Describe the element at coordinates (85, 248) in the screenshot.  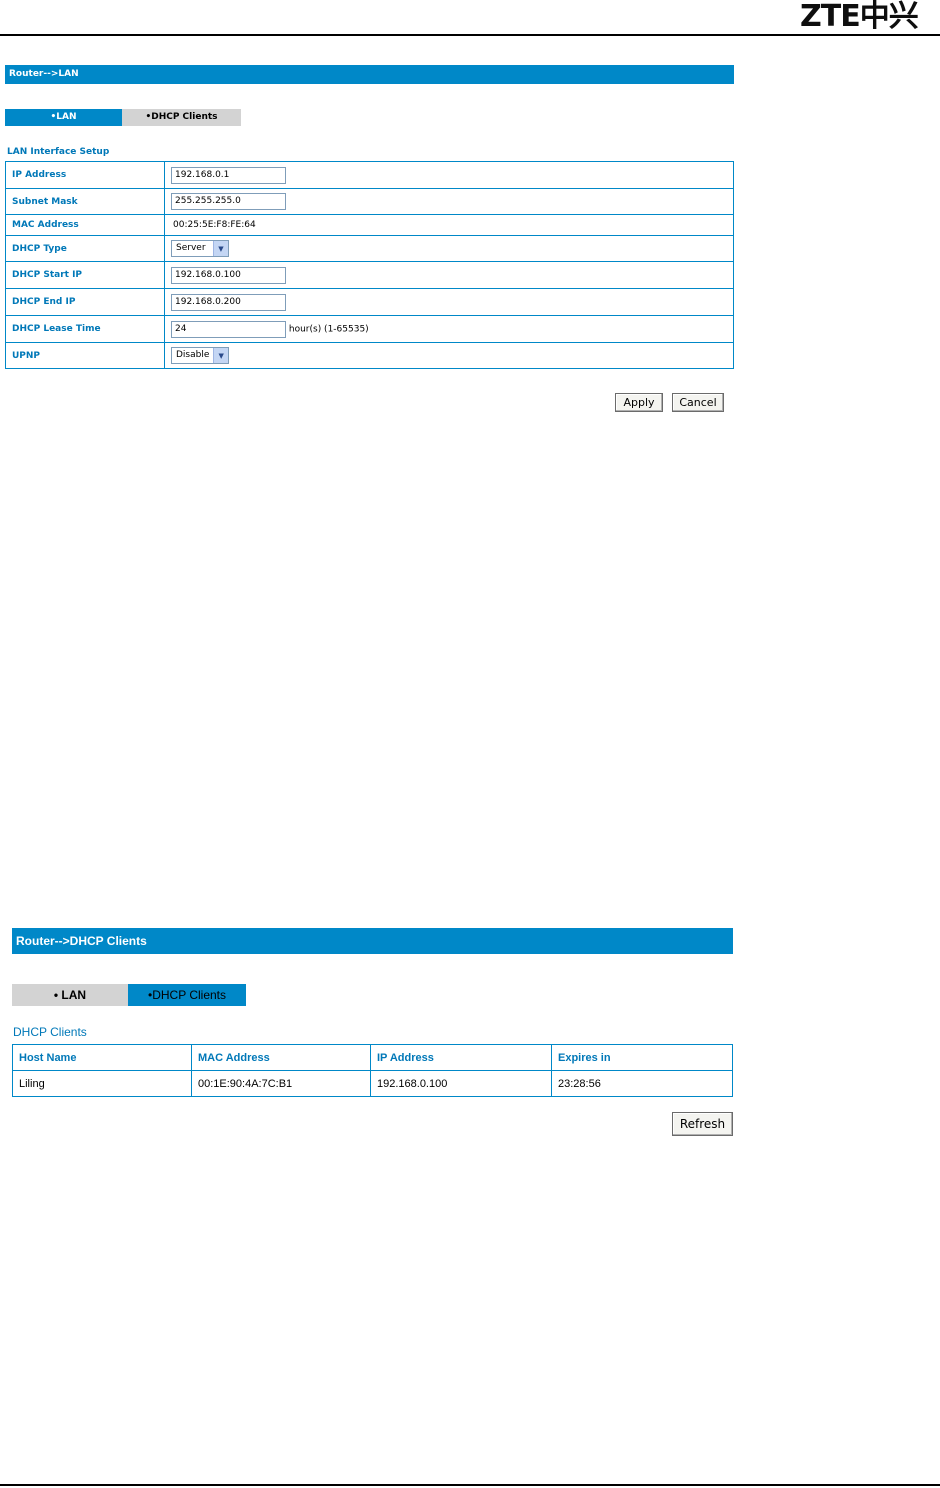
I see `dhcp-type-label: DHCP Type` at that location.